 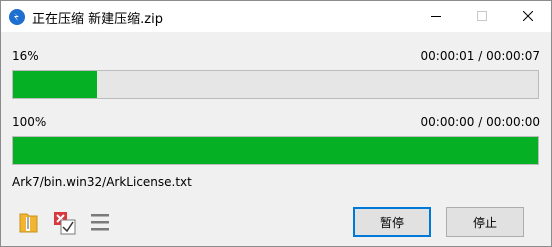 What do you see at coordinates (480, 122) in the screenshot?
I see `total-time-label: 00:00:00 / 00:00:00` at bounding box center [480, 122].